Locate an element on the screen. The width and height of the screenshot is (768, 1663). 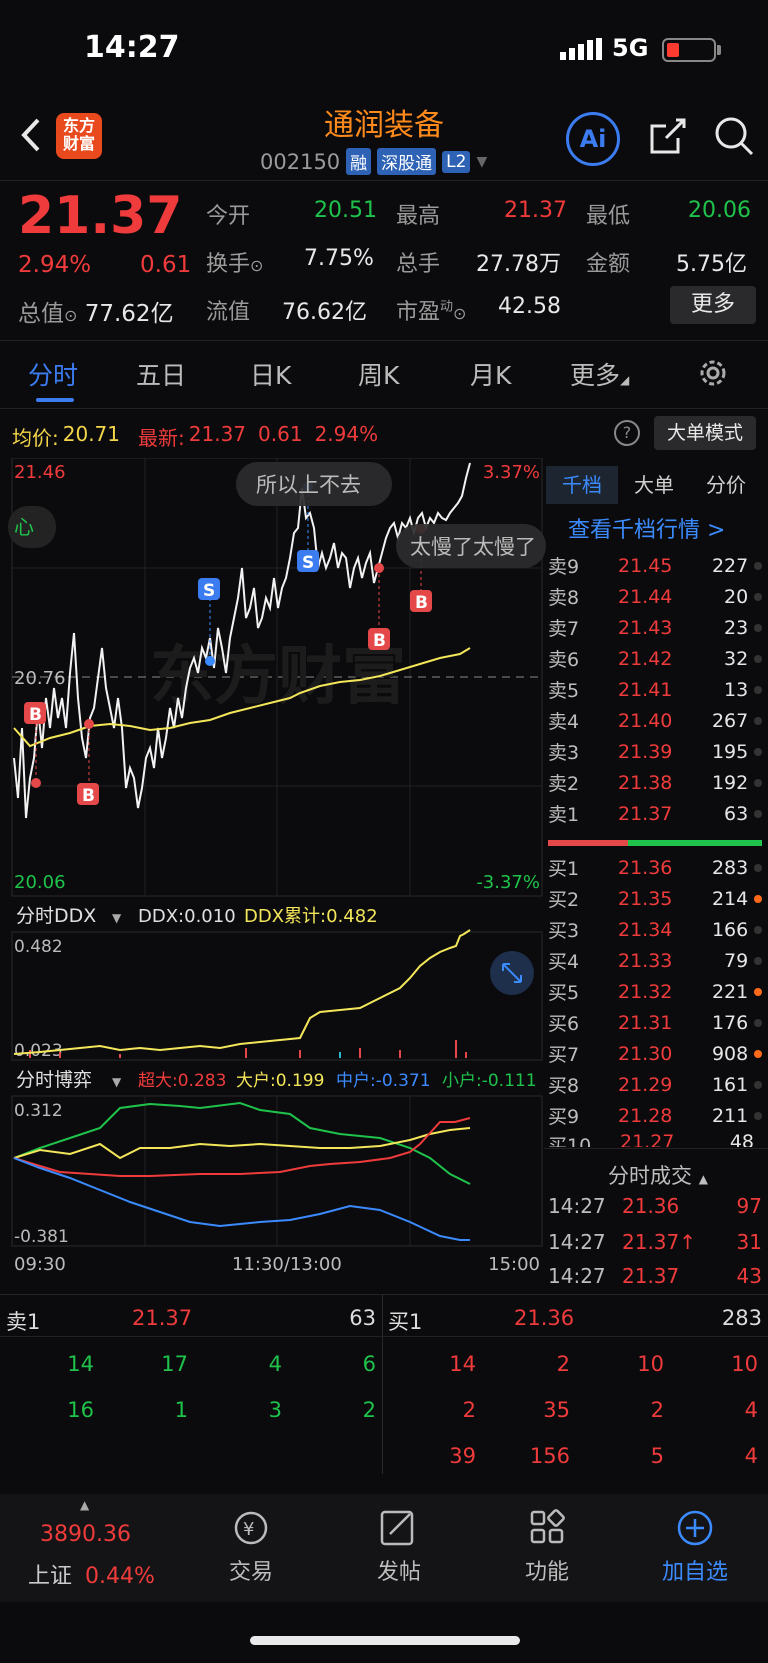
turnover-label: 换手⊙ is located at coordinates (235, 264).